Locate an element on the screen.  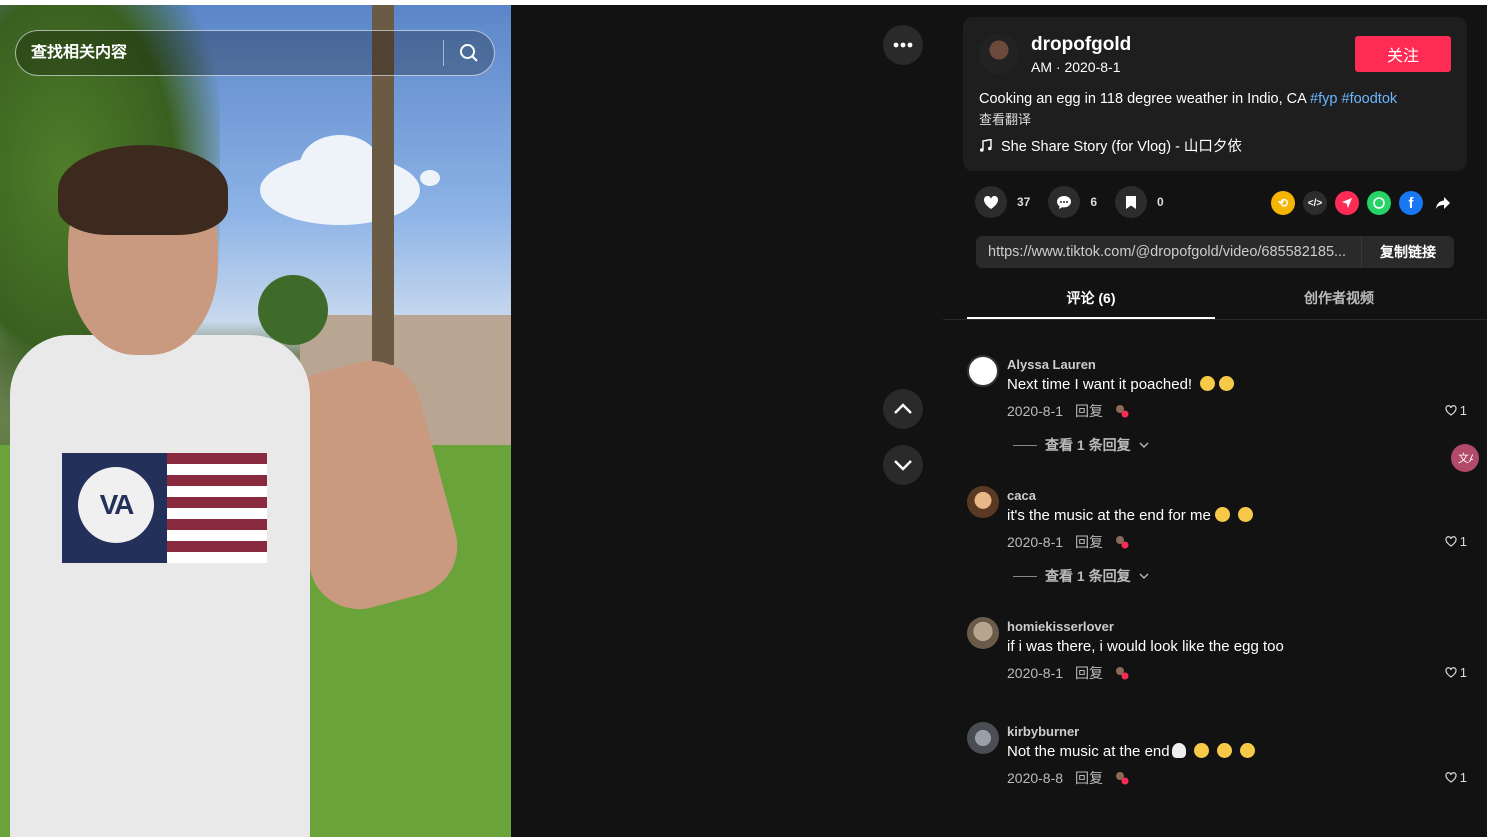
like-button is located at coordinates (991, 202).